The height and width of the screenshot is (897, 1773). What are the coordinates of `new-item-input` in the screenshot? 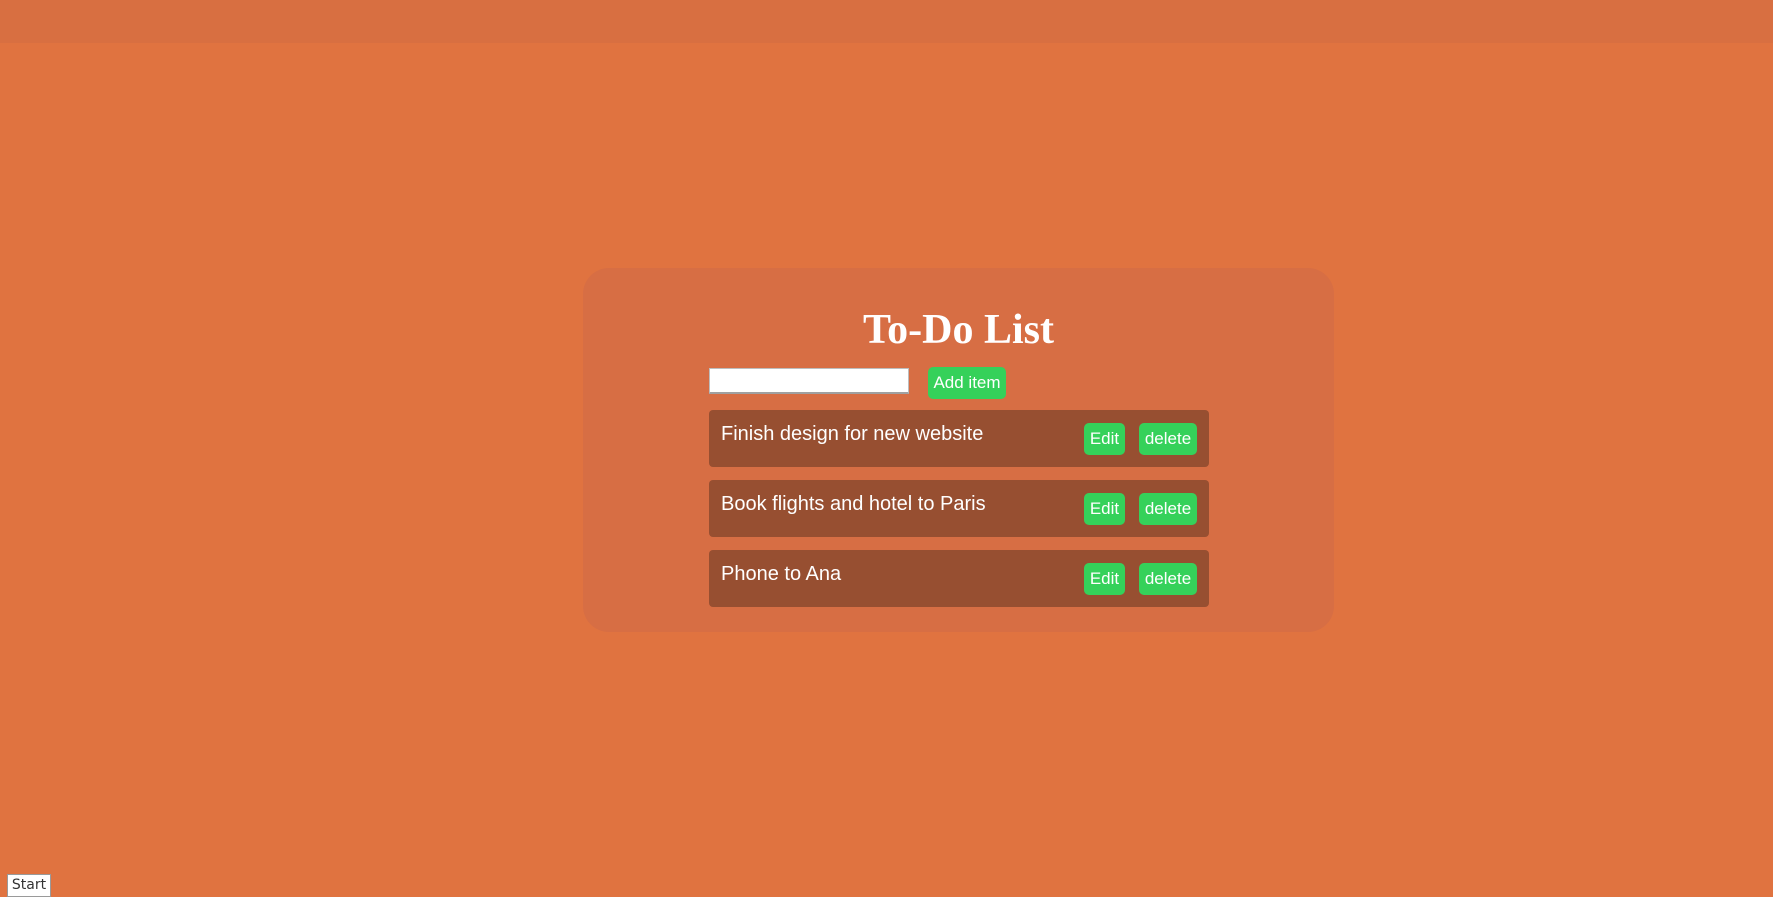 It's located at (809, 381).